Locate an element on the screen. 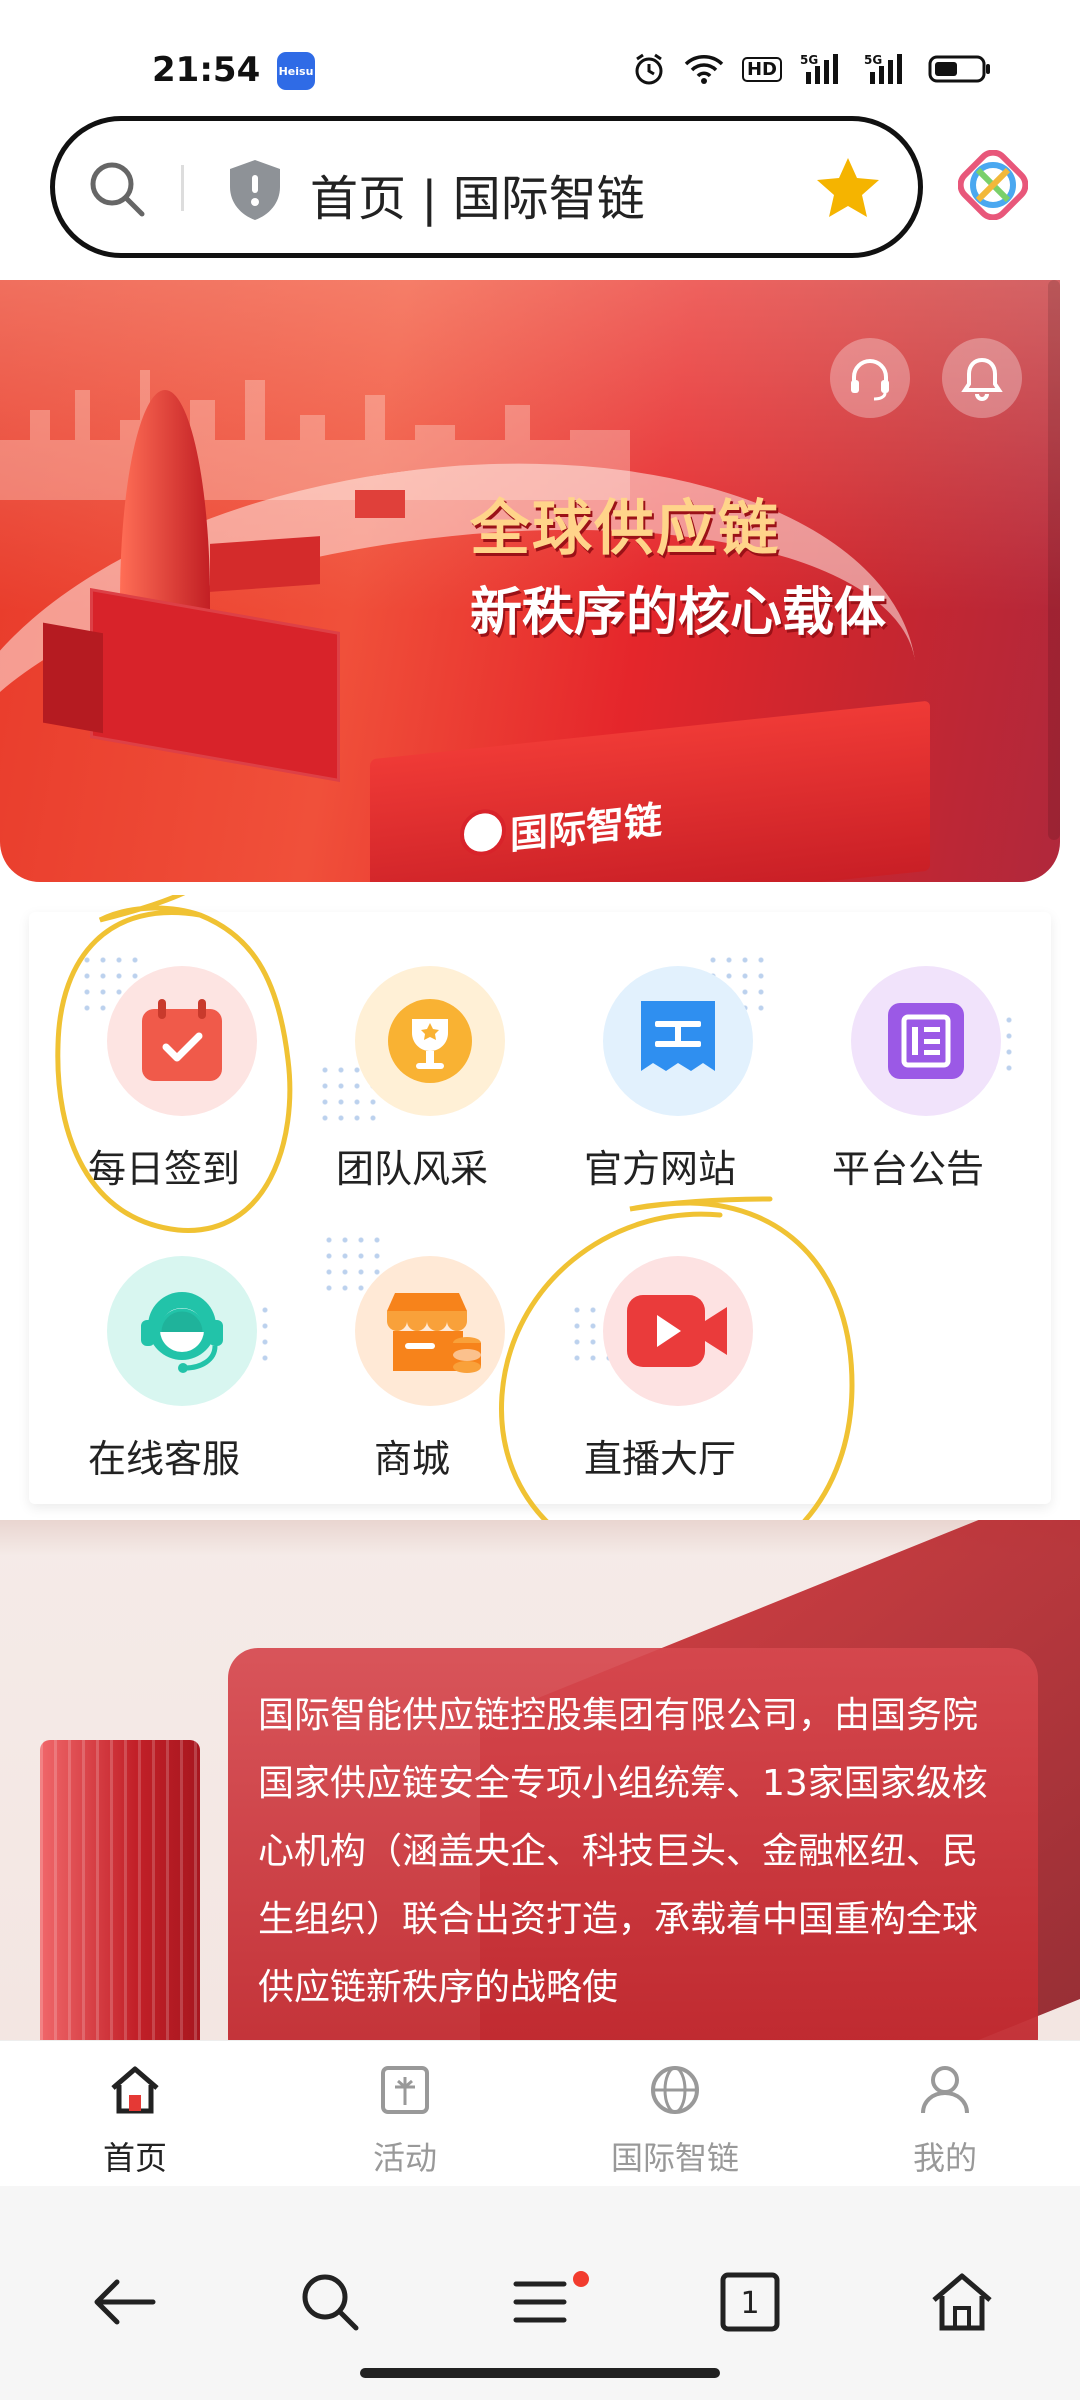 The image size is (1080, 2400). notice-icon is located at coordinates (926, 1041).